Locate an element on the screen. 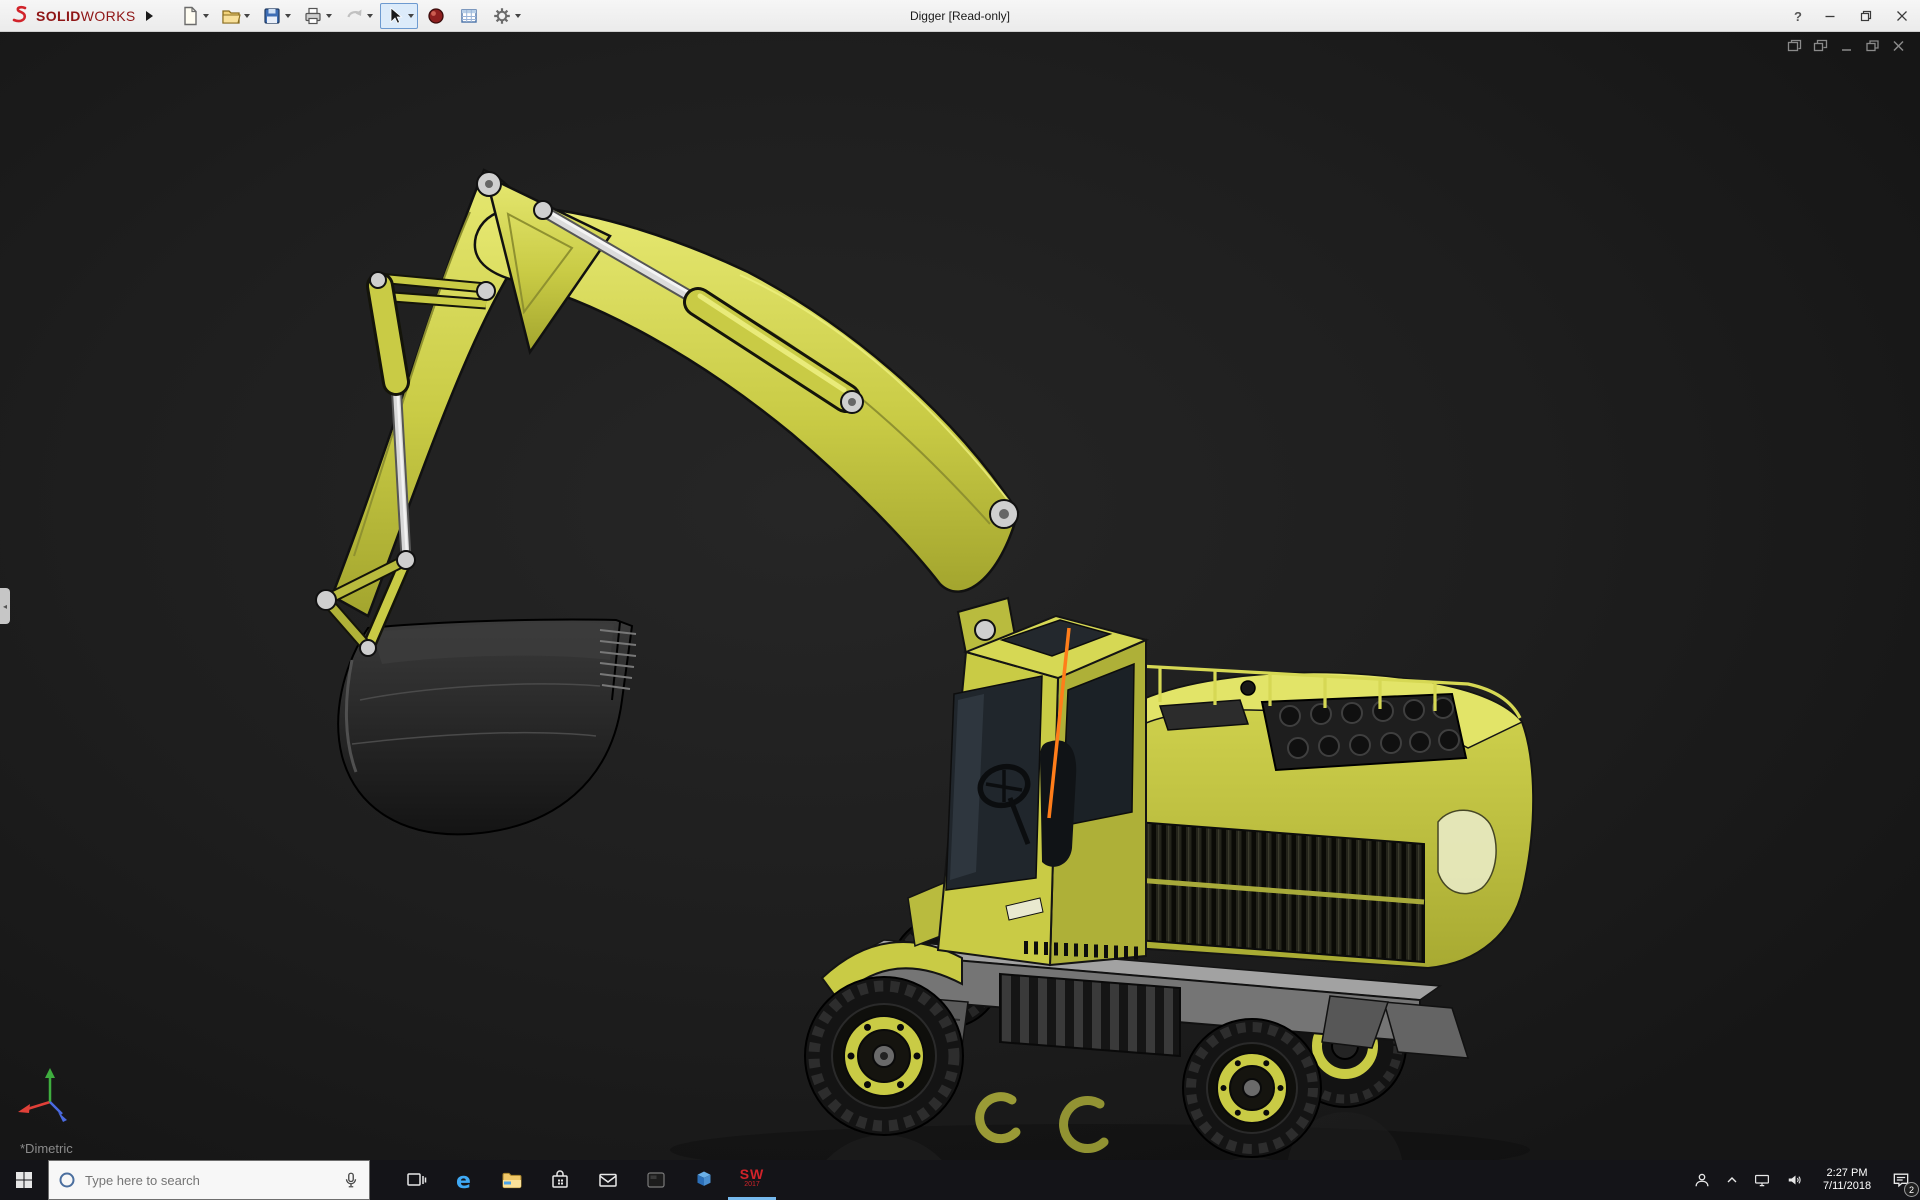 The width and height of the screenshot is (1920, 1200). notification-badge: 2 is located at coordinates (1911, 1189).